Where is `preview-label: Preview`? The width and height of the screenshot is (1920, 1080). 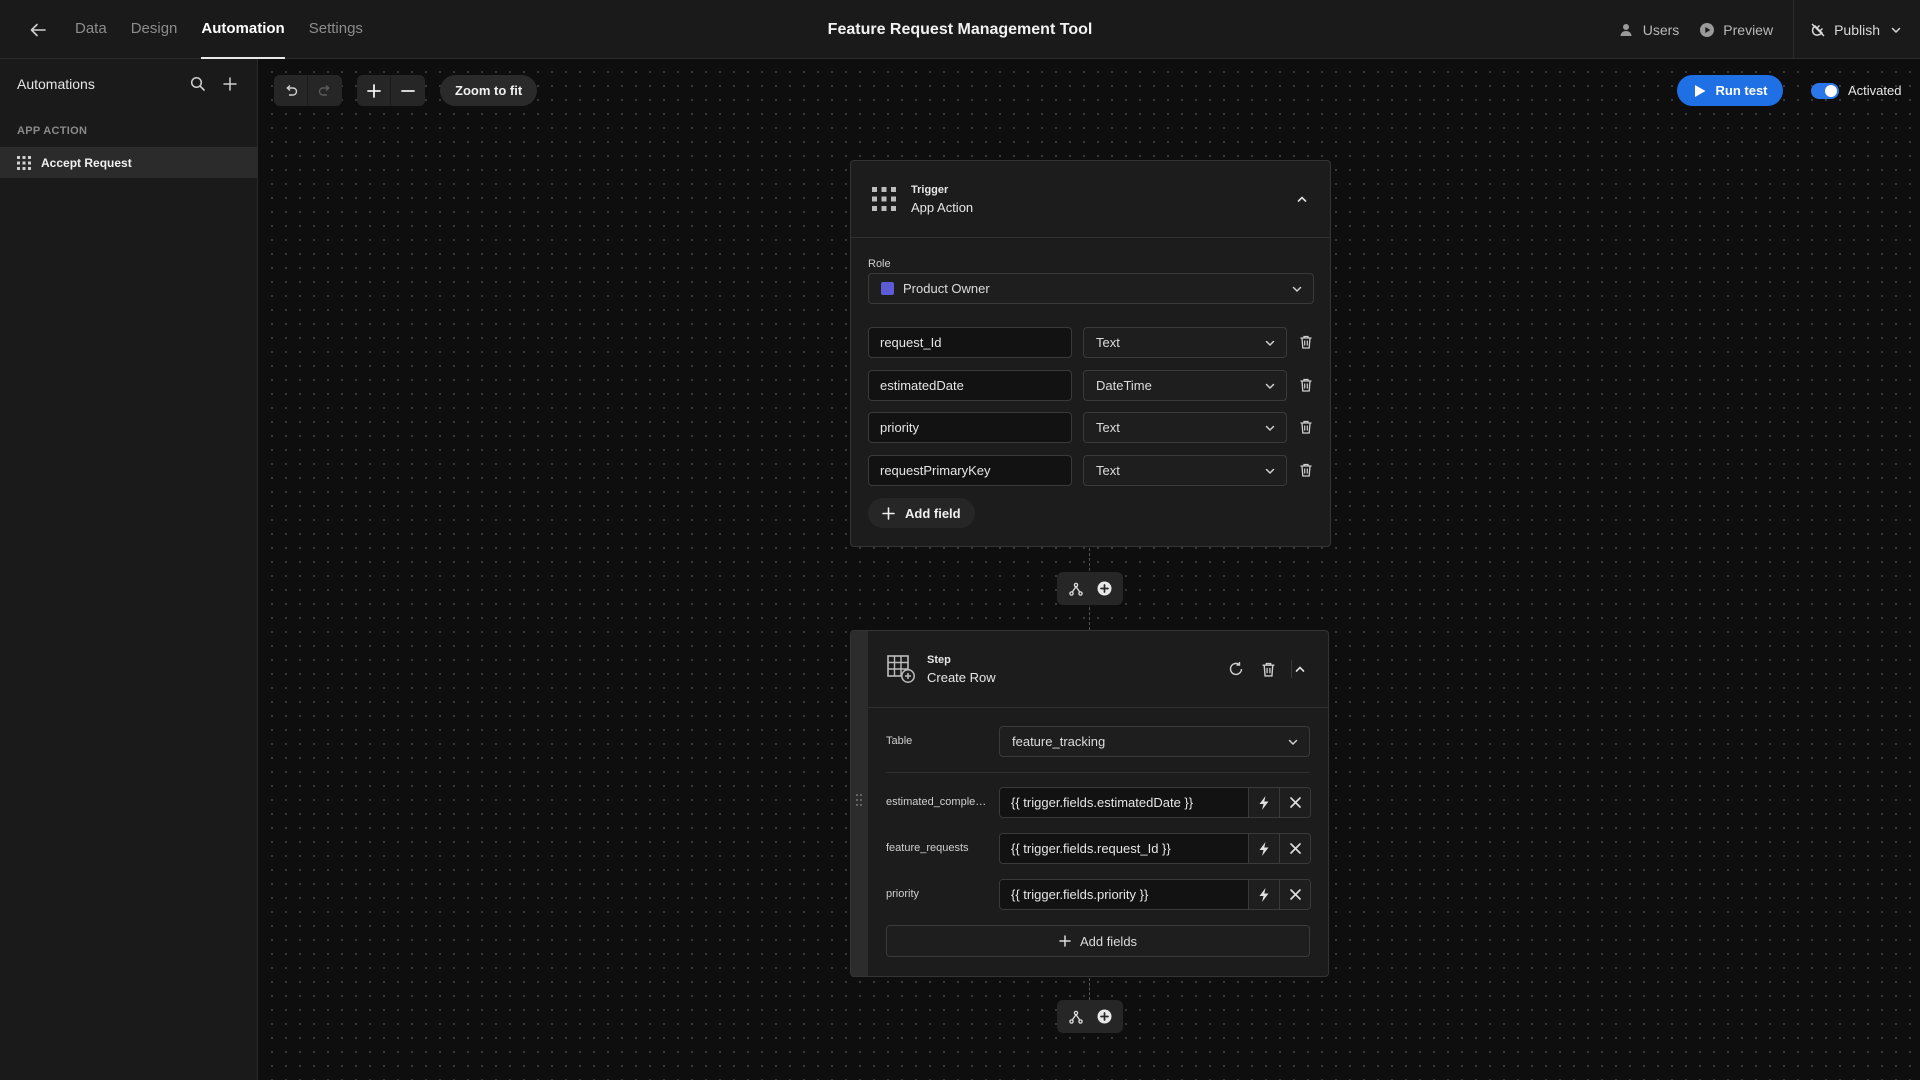
preview-label: Preview is located at coordinates (1748, 29).